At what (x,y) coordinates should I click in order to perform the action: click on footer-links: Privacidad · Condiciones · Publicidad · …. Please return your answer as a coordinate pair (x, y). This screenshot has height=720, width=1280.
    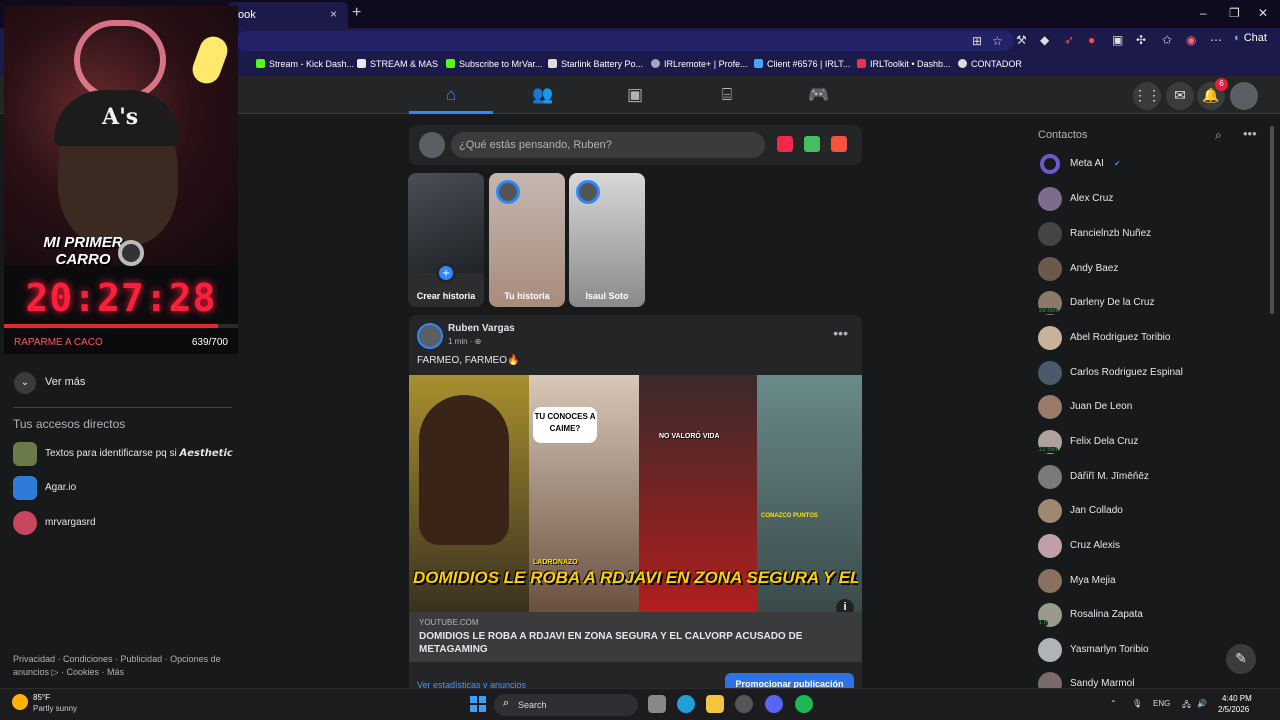
    Looking at the image, I should click on (120, 666).